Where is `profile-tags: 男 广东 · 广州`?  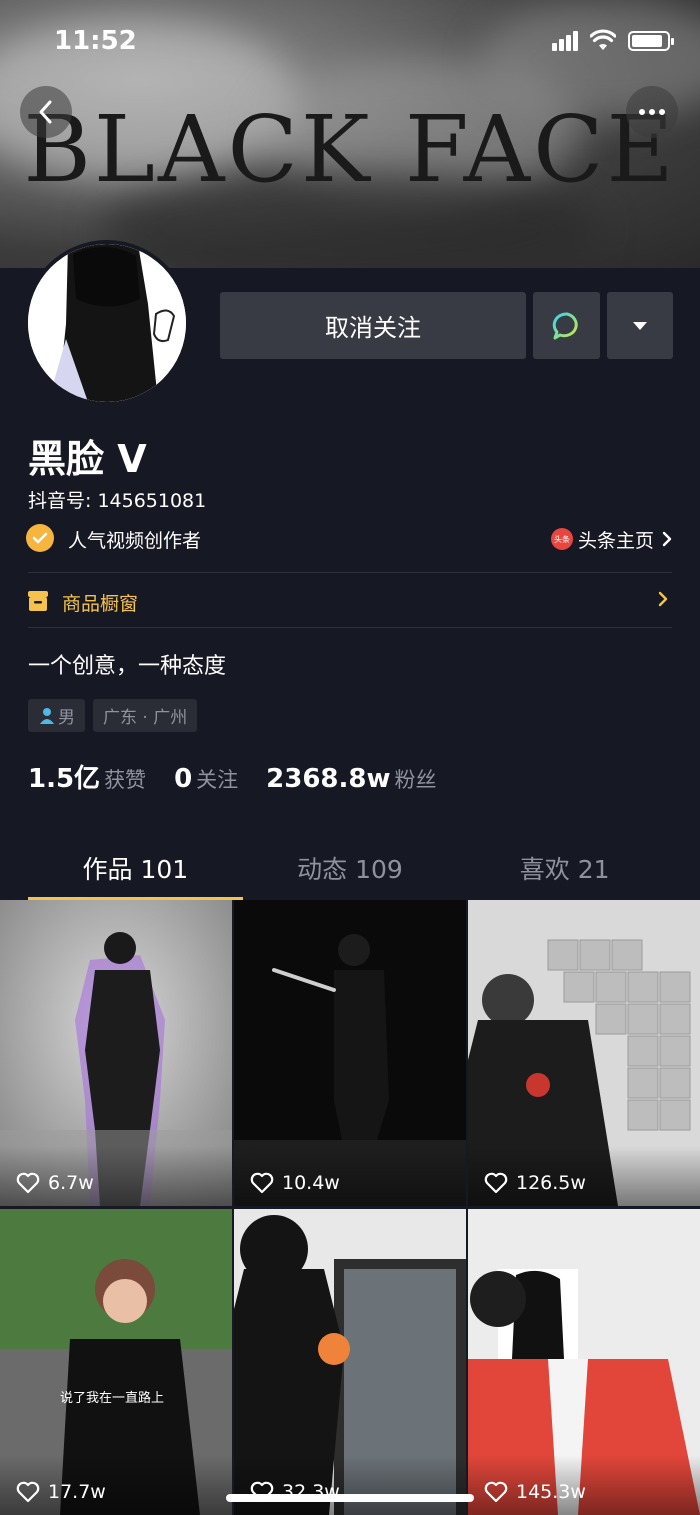 profile-tags: 男 广东 · 广州 is located at coordinates (113, 715).